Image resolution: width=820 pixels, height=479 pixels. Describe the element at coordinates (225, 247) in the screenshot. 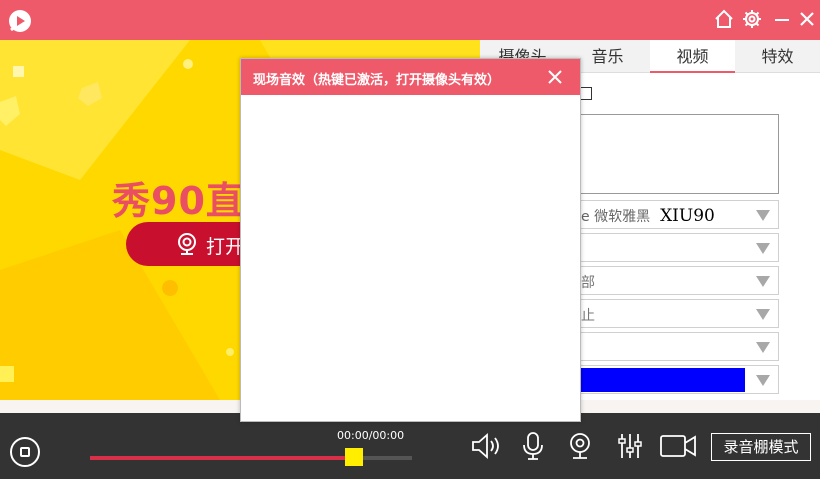

I see `open-camera-label: 打开` at that location.